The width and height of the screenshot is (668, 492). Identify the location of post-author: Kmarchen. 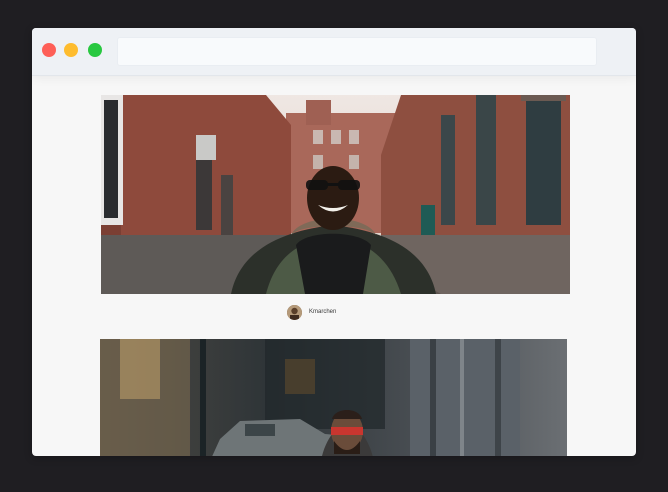
(311, 312).